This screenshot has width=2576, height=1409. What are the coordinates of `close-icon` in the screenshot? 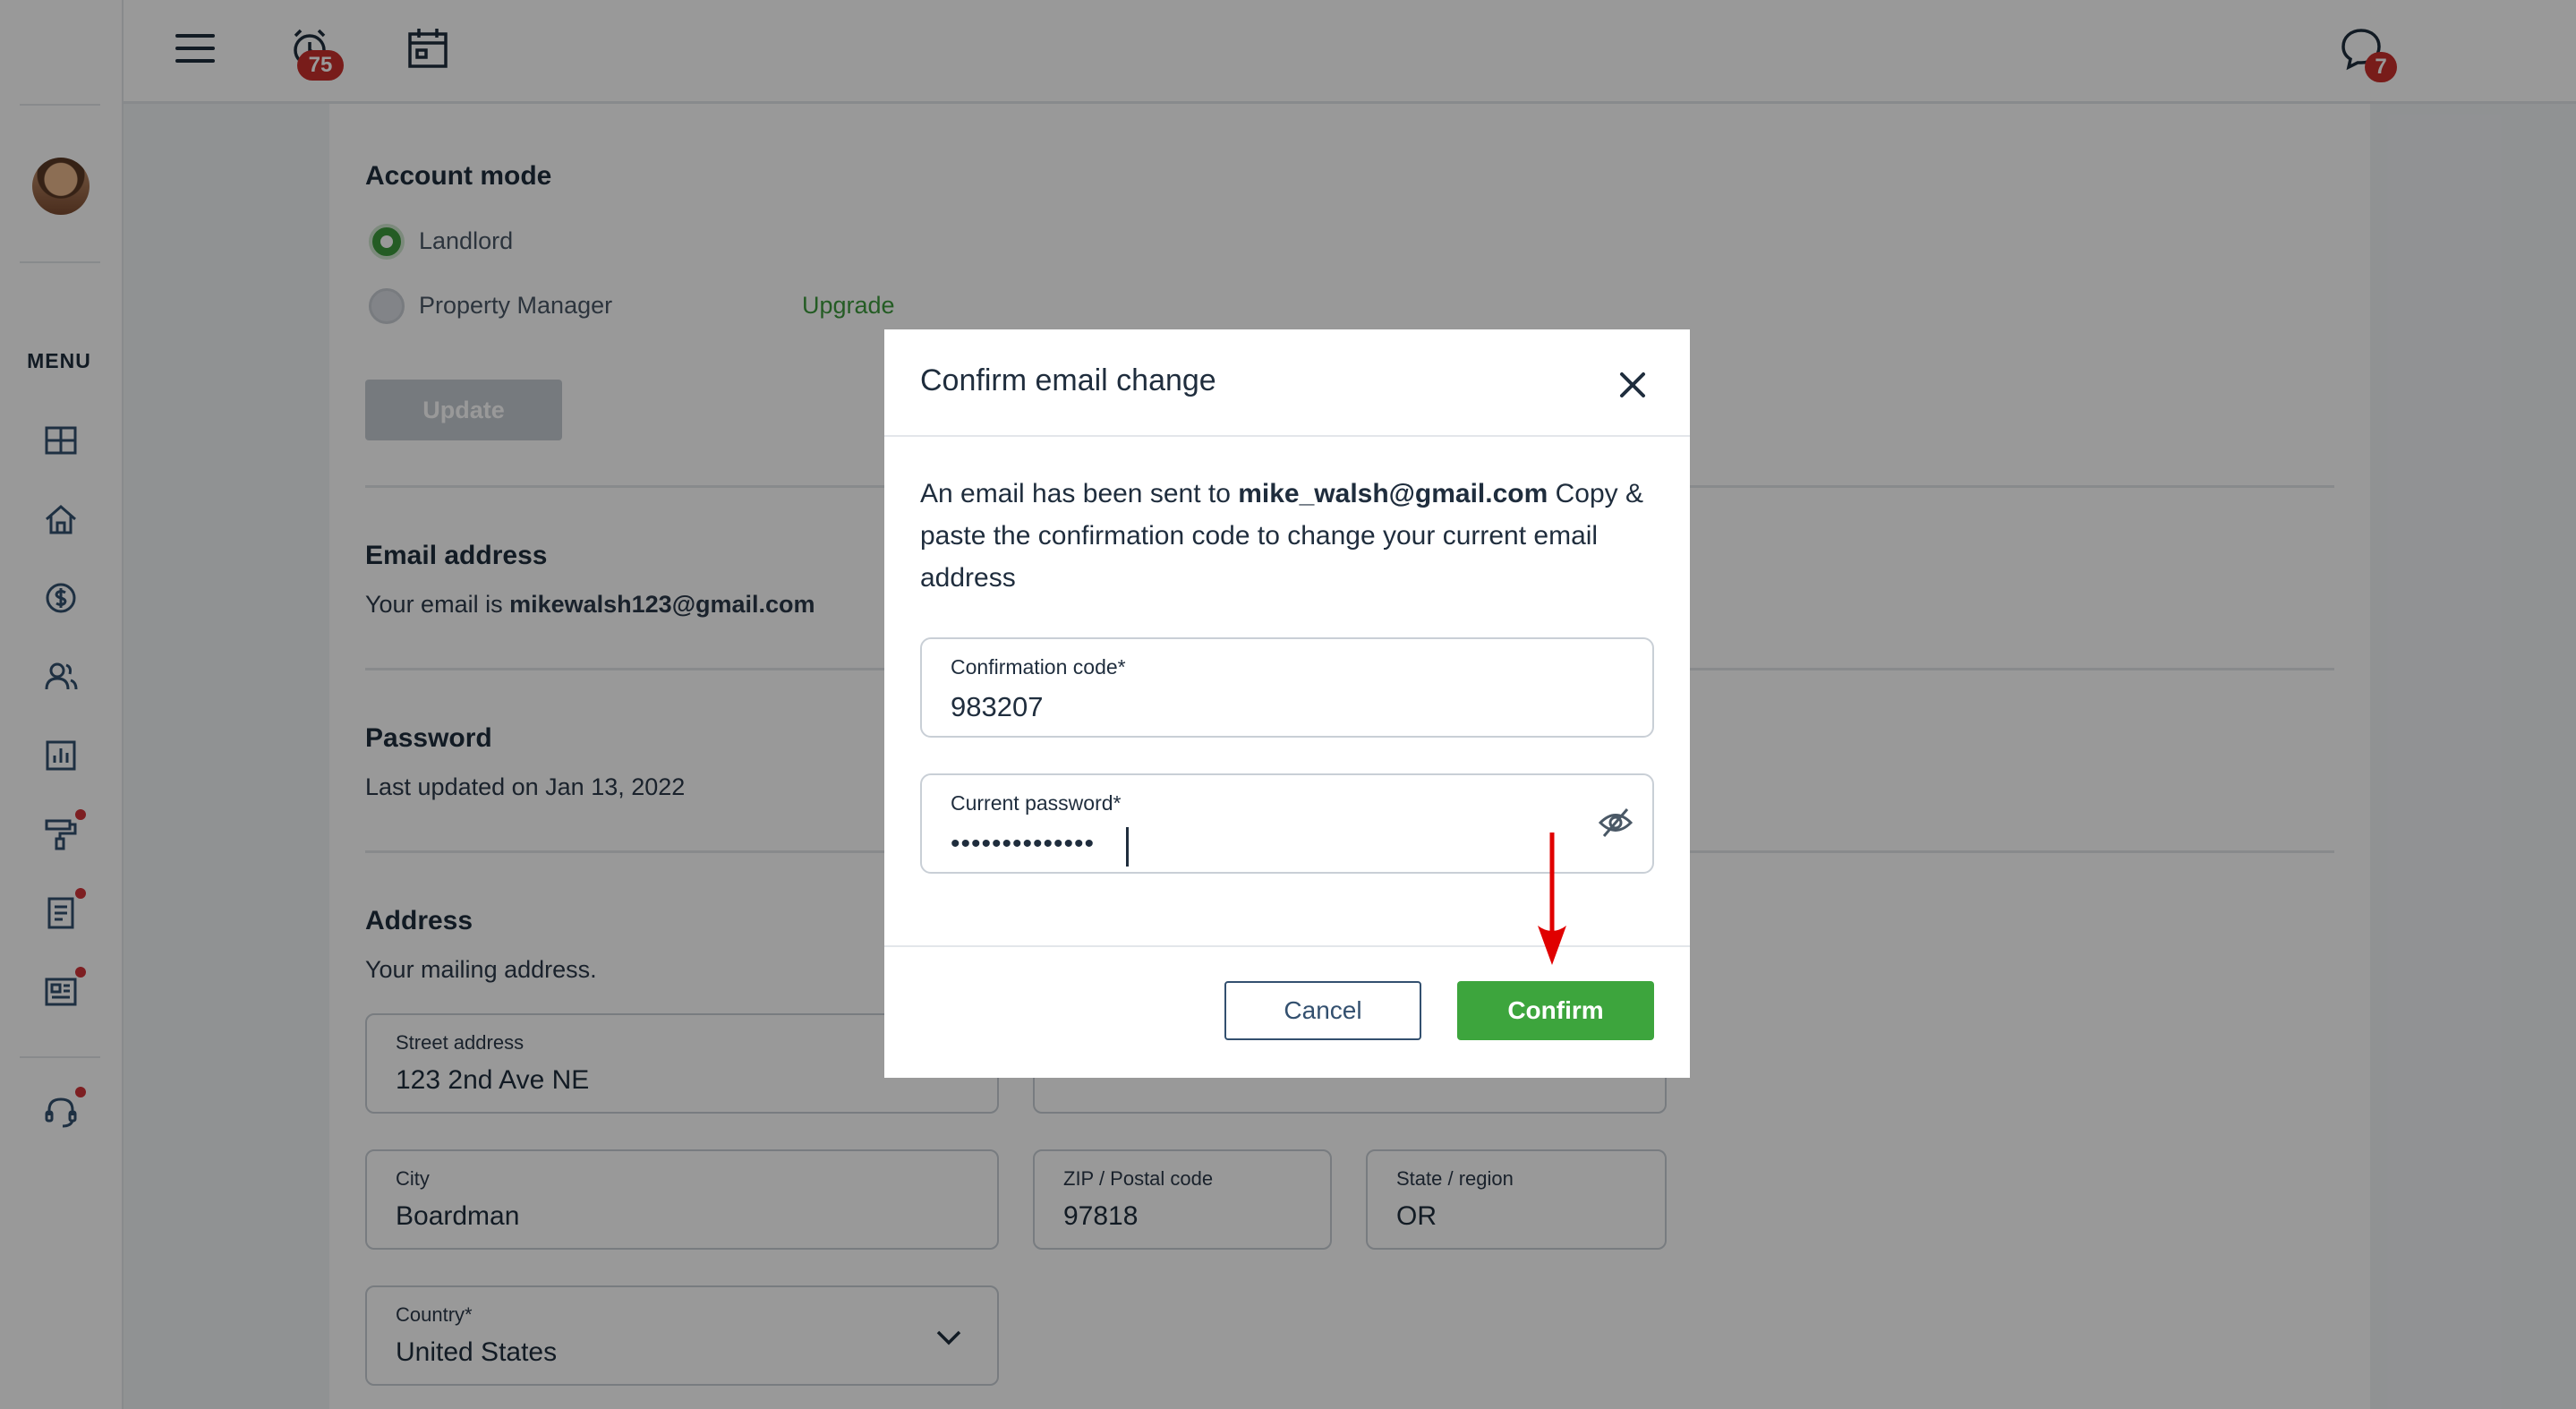 It's located at (1633, 385).